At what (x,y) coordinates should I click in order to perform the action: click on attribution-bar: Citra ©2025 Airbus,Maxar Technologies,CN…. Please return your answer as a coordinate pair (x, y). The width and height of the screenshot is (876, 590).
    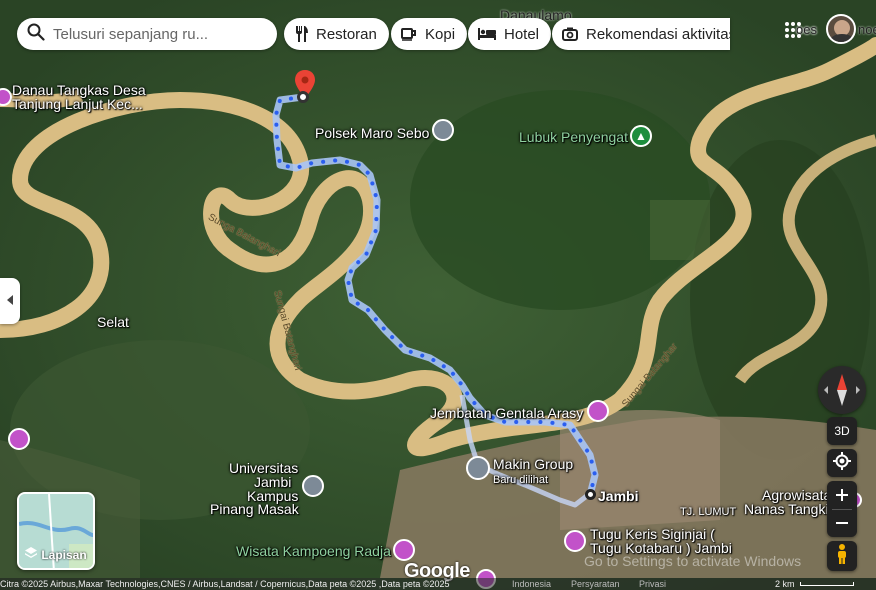
    Looking at the image, I should click on (438, 584).